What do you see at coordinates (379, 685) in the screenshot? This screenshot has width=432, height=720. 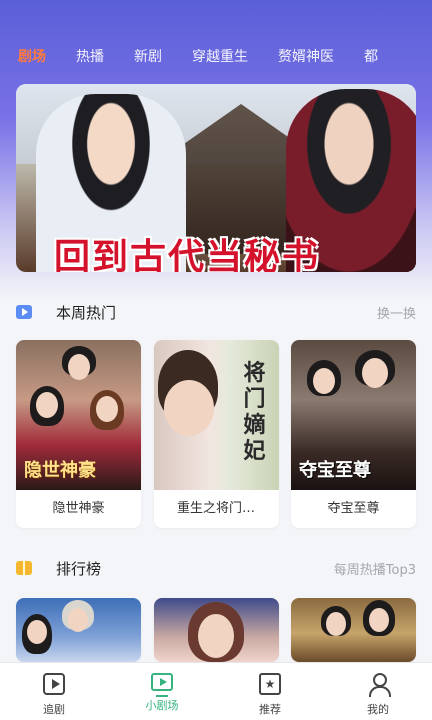 I see `user-icon` at bounding box center [379, 685].